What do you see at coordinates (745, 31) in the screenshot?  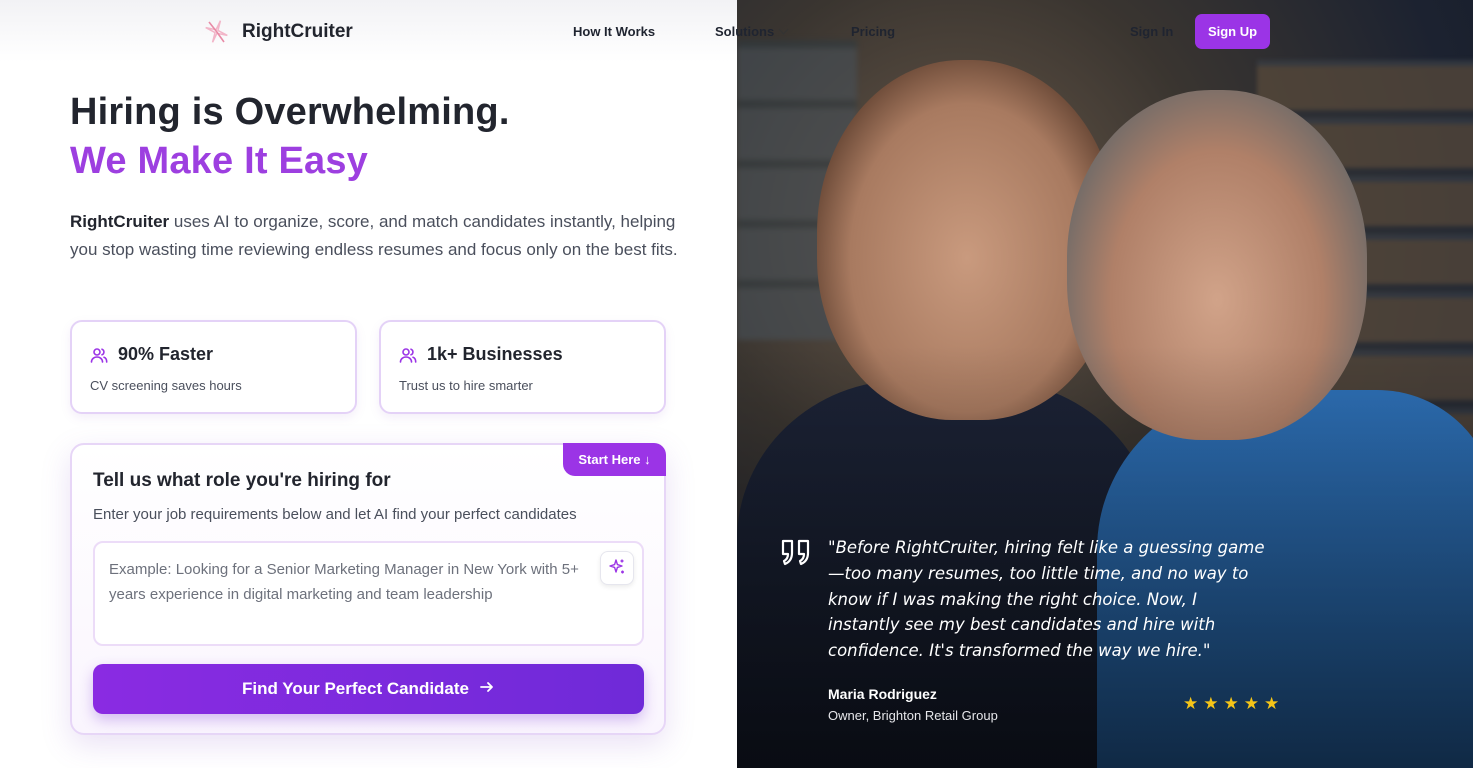 I see `nav-solutions-label: Solutions` at bounding box center [745, 31].